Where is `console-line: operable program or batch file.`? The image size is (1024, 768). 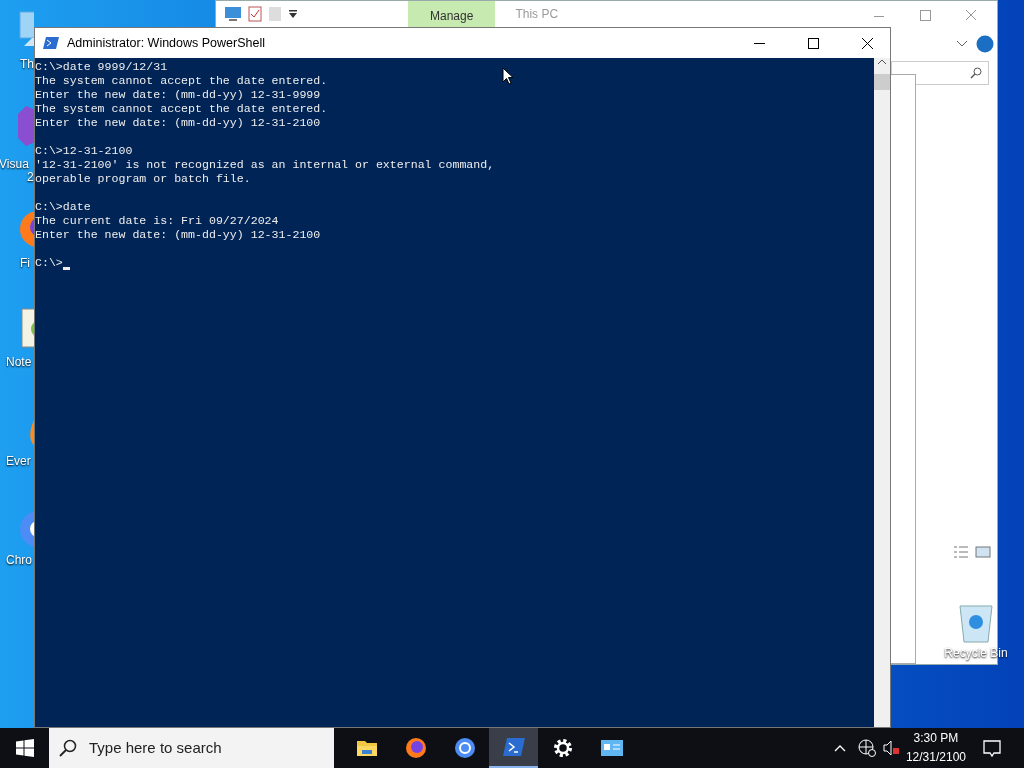
console-line: operable program or batch file. is located at coordinates (143, 179).